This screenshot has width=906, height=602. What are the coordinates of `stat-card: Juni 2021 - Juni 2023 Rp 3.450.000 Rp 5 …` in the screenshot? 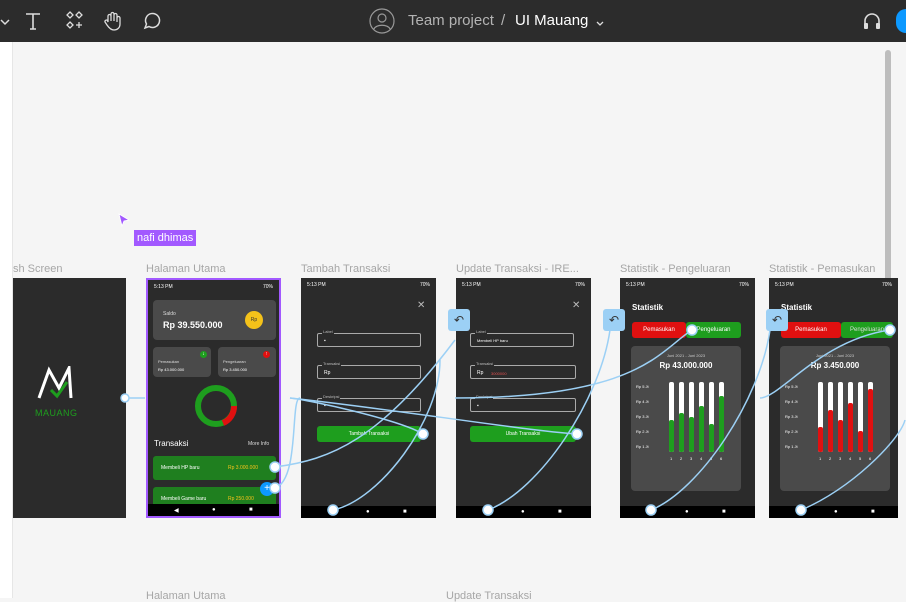 It's located at (835, 418).